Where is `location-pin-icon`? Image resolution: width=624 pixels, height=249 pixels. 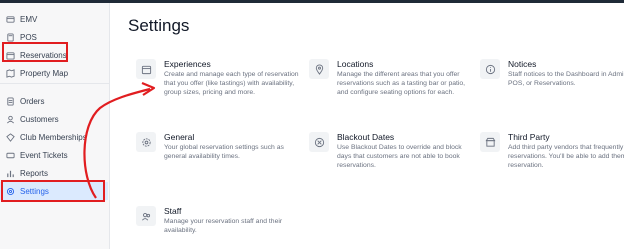
location-pin-icon is located at coordinates (319, 69).